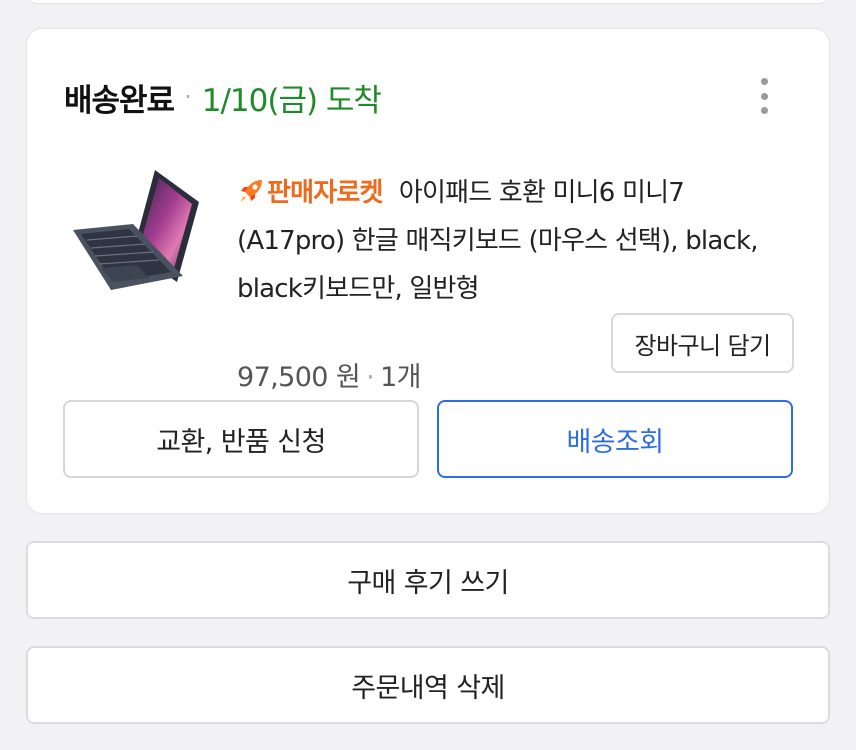  I want to click on exchange-return-button: 교환, 반품 신청, so click(241, 439).